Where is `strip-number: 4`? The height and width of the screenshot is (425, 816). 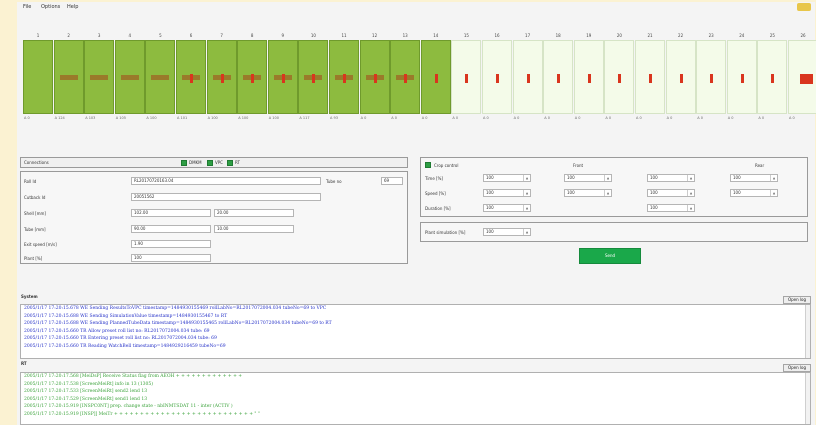
strip-number: 4 is located at coordinates (130, 35).